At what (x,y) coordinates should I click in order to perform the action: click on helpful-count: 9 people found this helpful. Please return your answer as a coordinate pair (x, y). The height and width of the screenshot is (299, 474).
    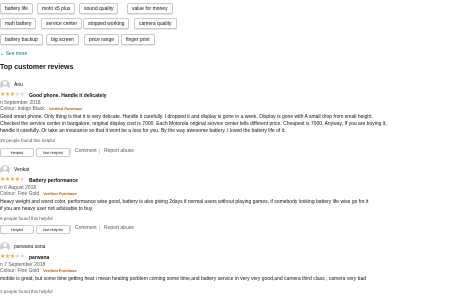
    Looking at the image, I should click on (26, 218).